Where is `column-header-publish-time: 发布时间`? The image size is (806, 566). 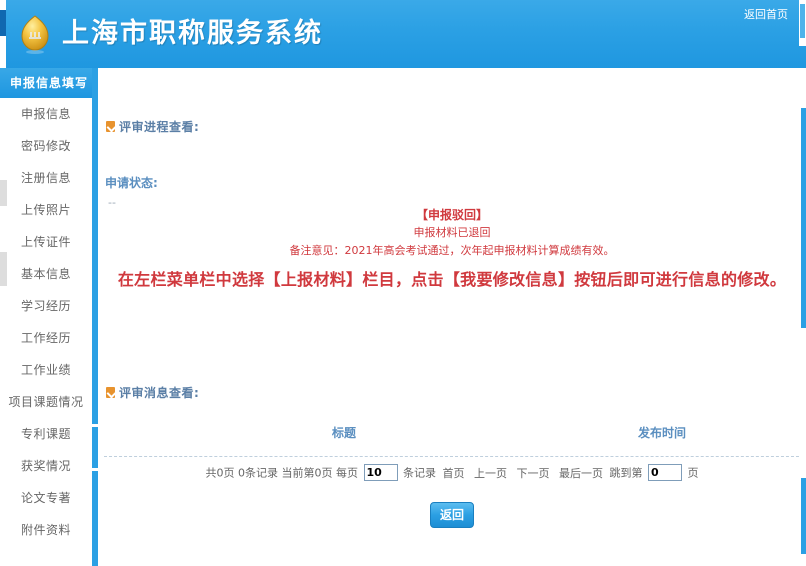
column-header-publish-time: 发布时间 is located at coordinates (662, 433).